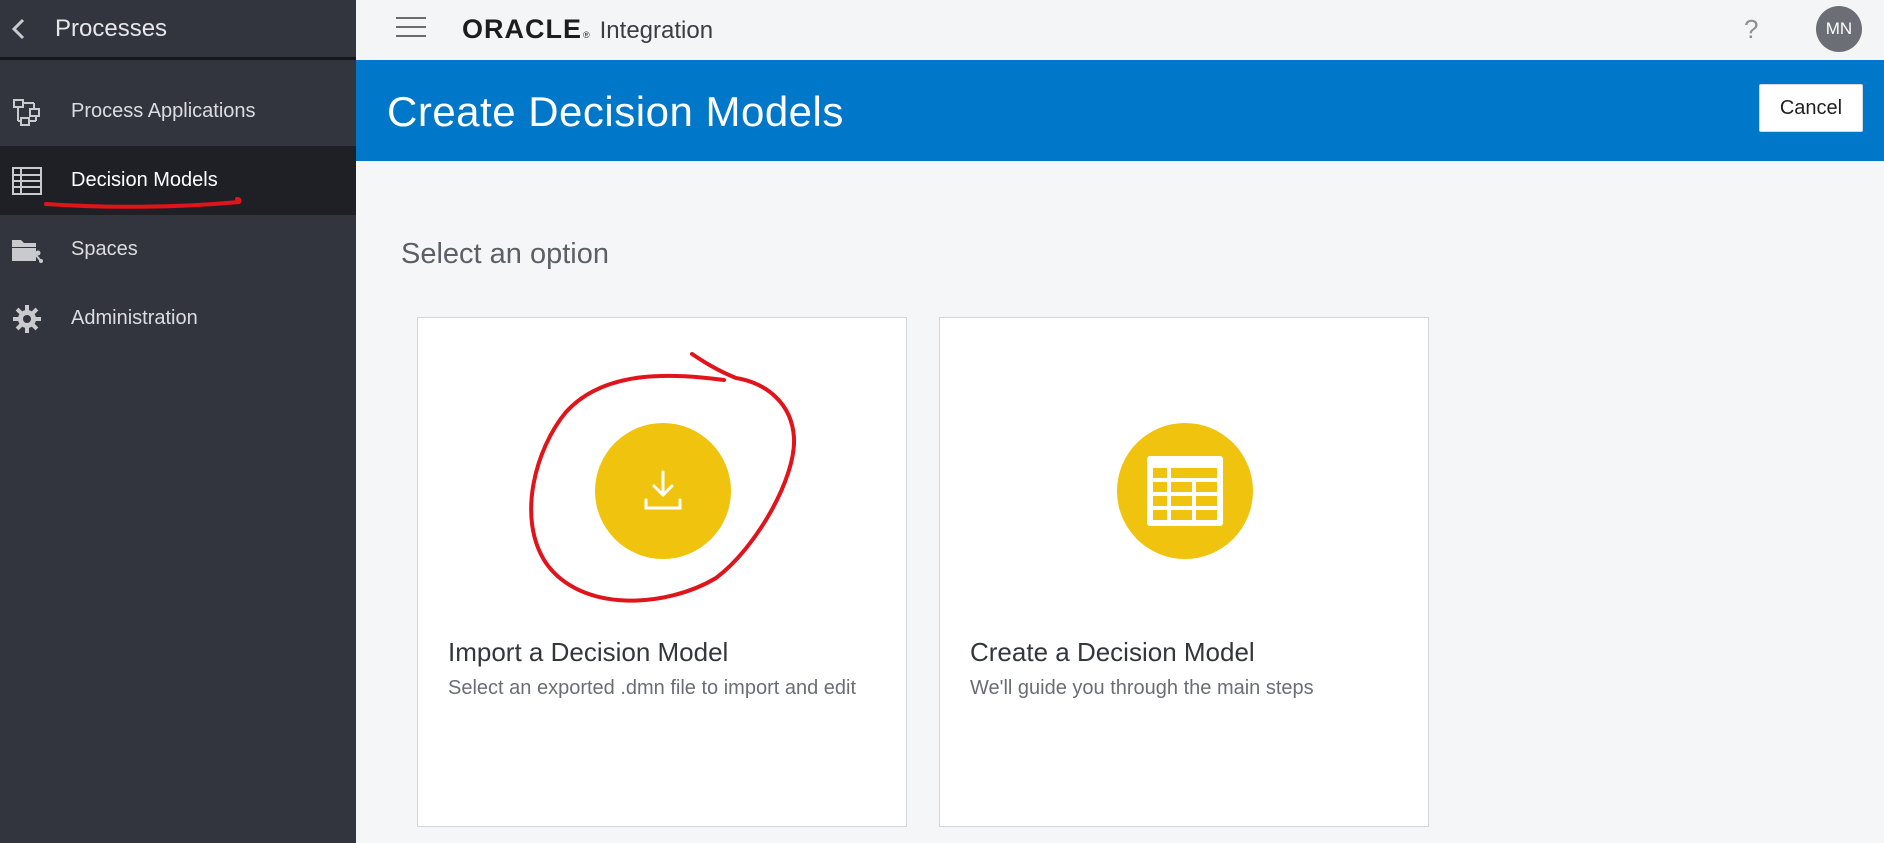  I want to click on page-title: Create Decision Models, so click(615, 111).